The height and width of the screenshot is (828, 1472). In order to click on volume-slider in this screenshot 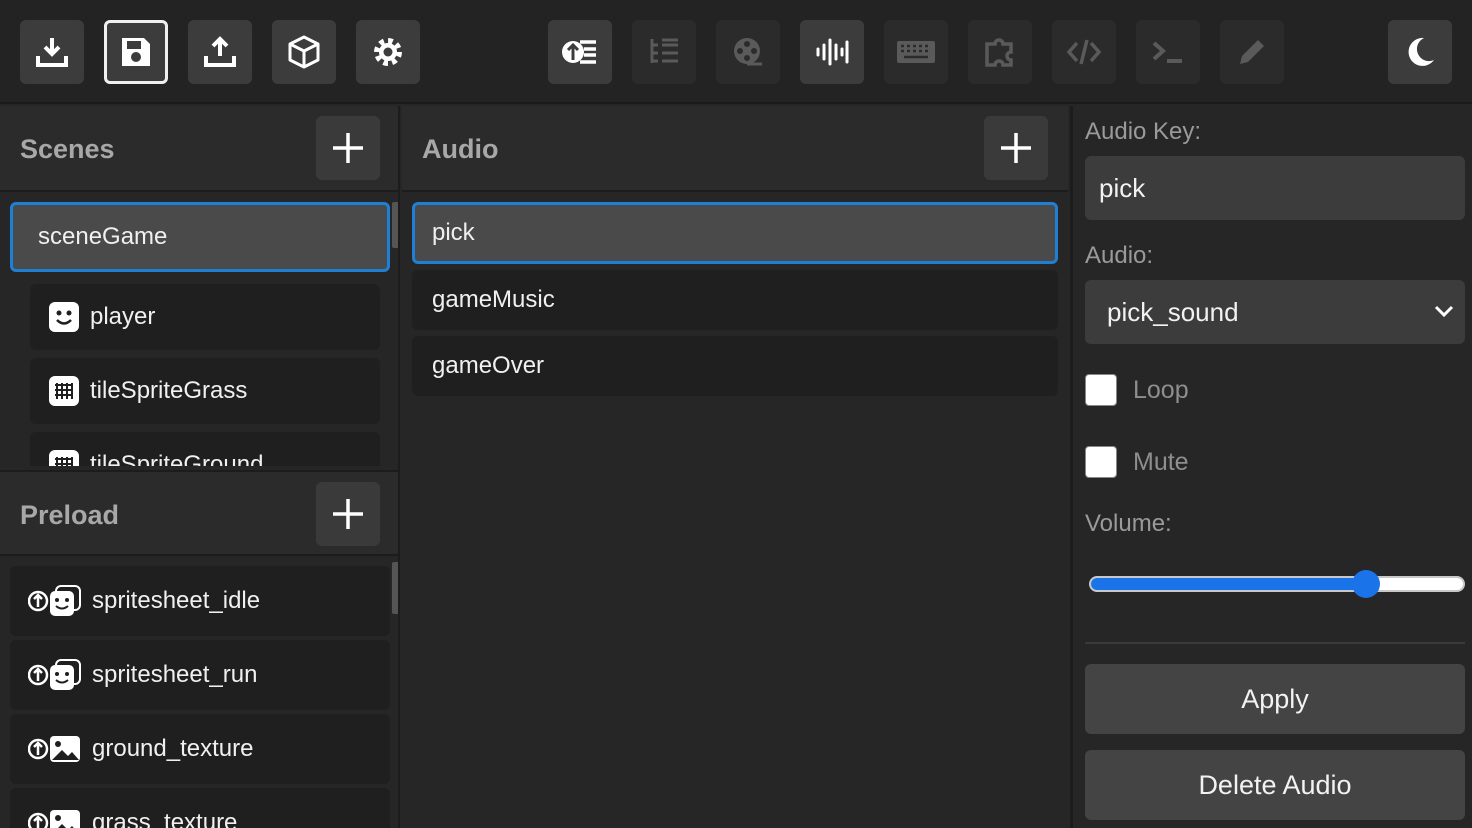, I will do `click(1277, 584)`.